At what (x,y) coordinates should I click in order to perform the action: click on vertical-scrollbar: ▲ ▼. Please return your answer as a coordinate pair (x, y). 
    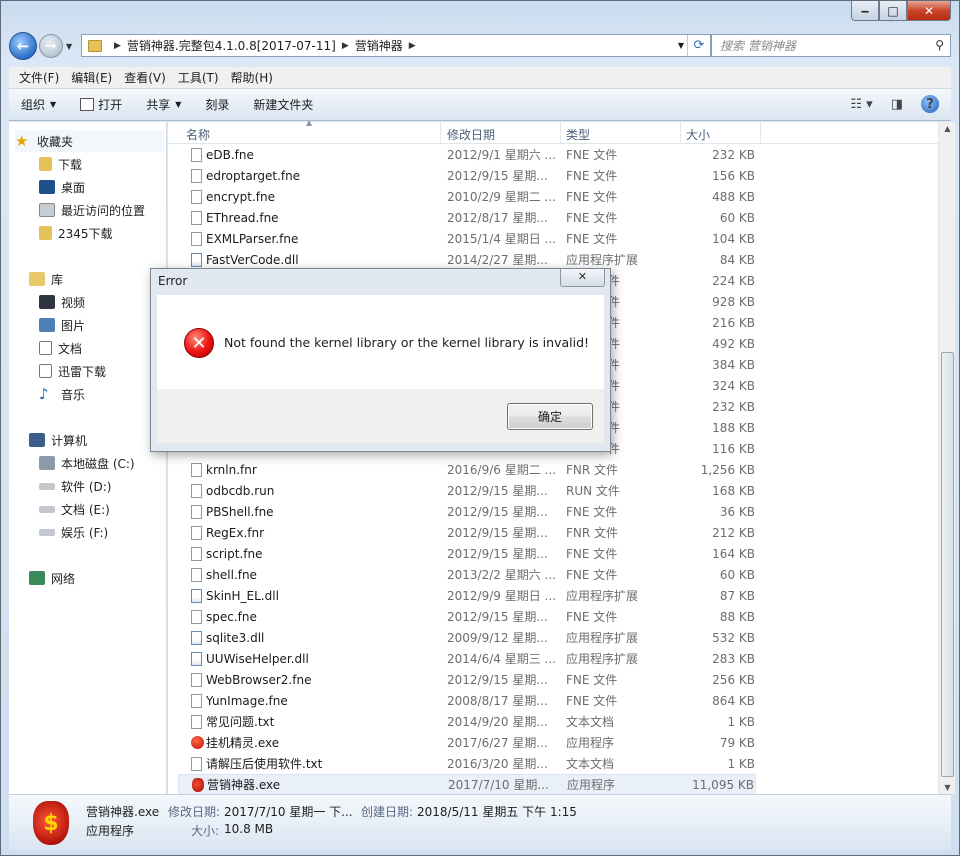
    Looking at the image, I should click on (946, 458).